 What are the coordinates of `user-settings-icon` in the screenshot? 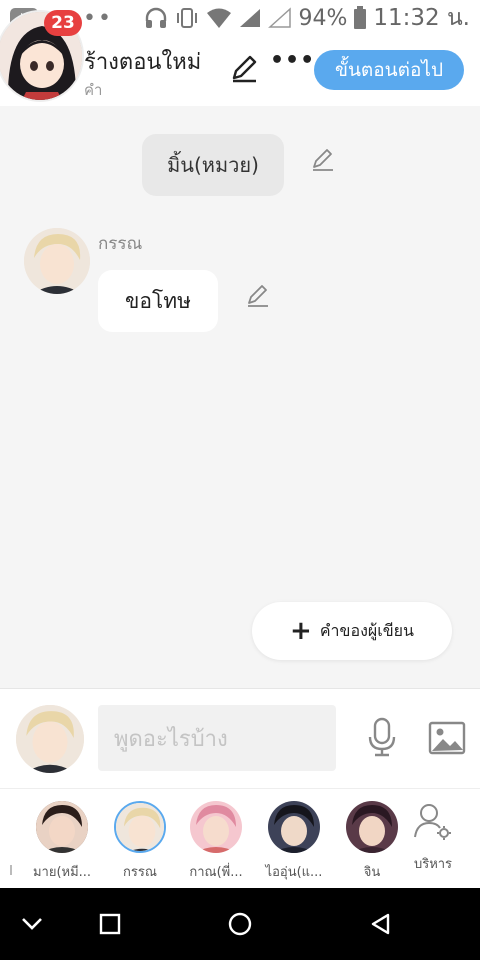 It's located at (432, 822).